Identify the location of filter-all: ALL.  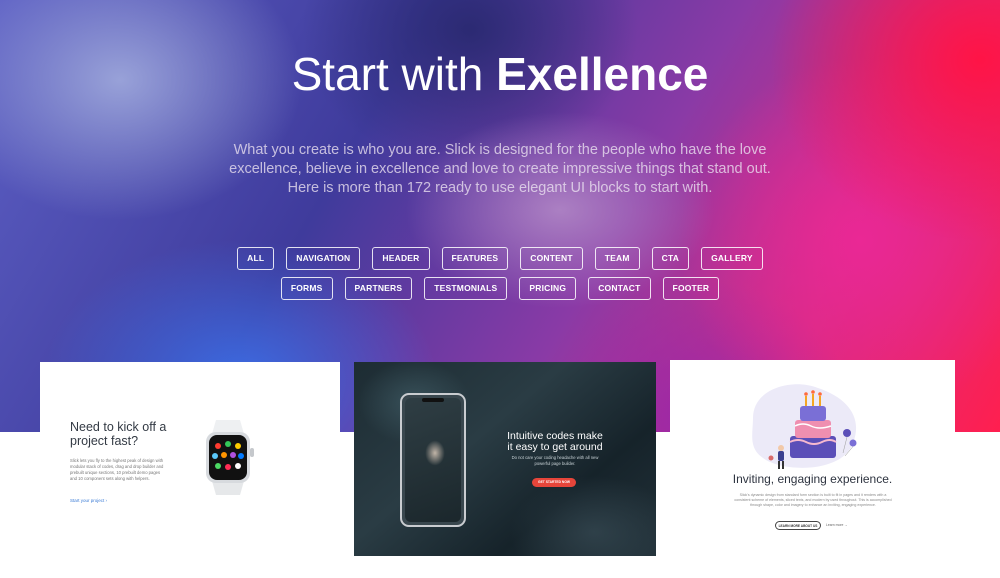
(256, 258).